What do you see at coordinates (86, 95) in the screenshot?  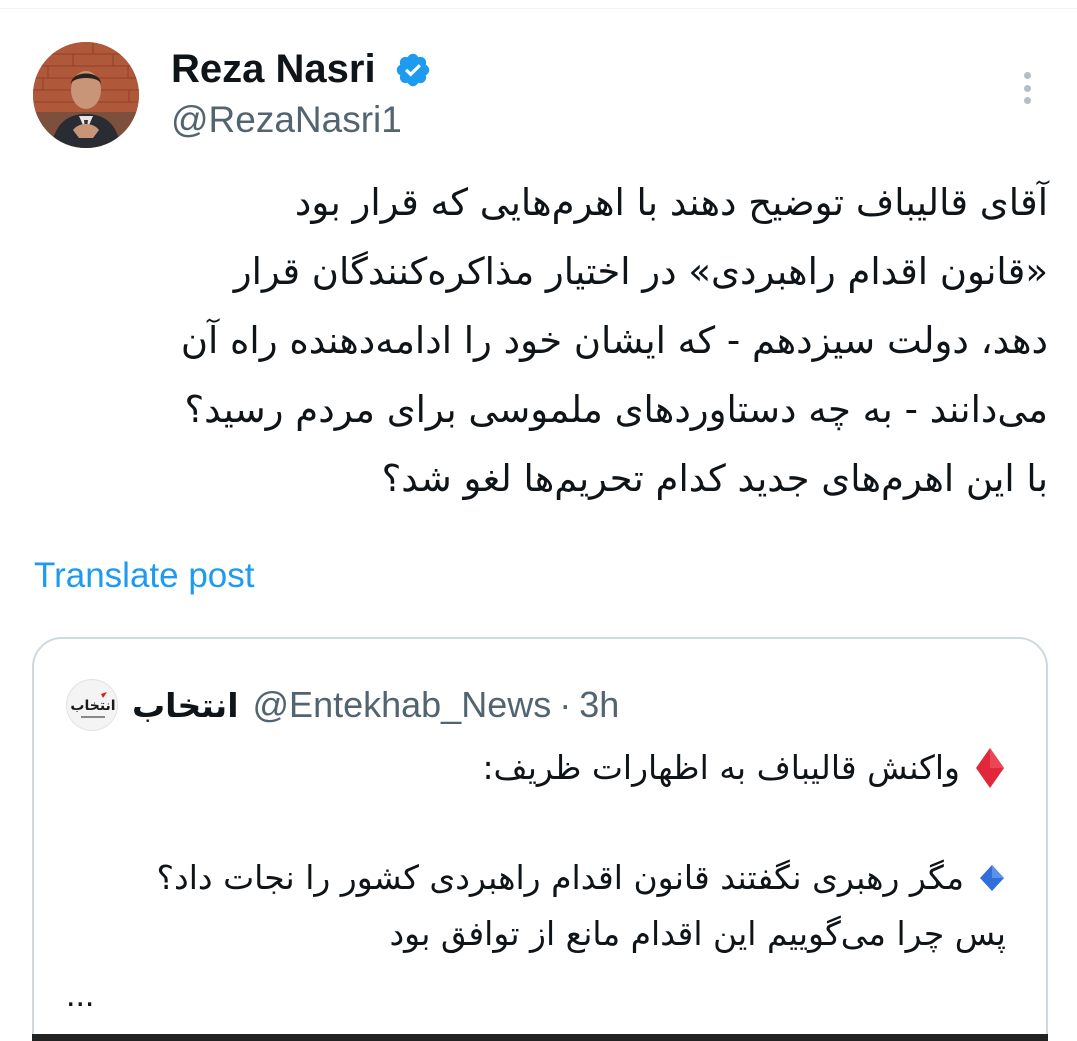 I see `avatar` at bounding box center [86, 95].